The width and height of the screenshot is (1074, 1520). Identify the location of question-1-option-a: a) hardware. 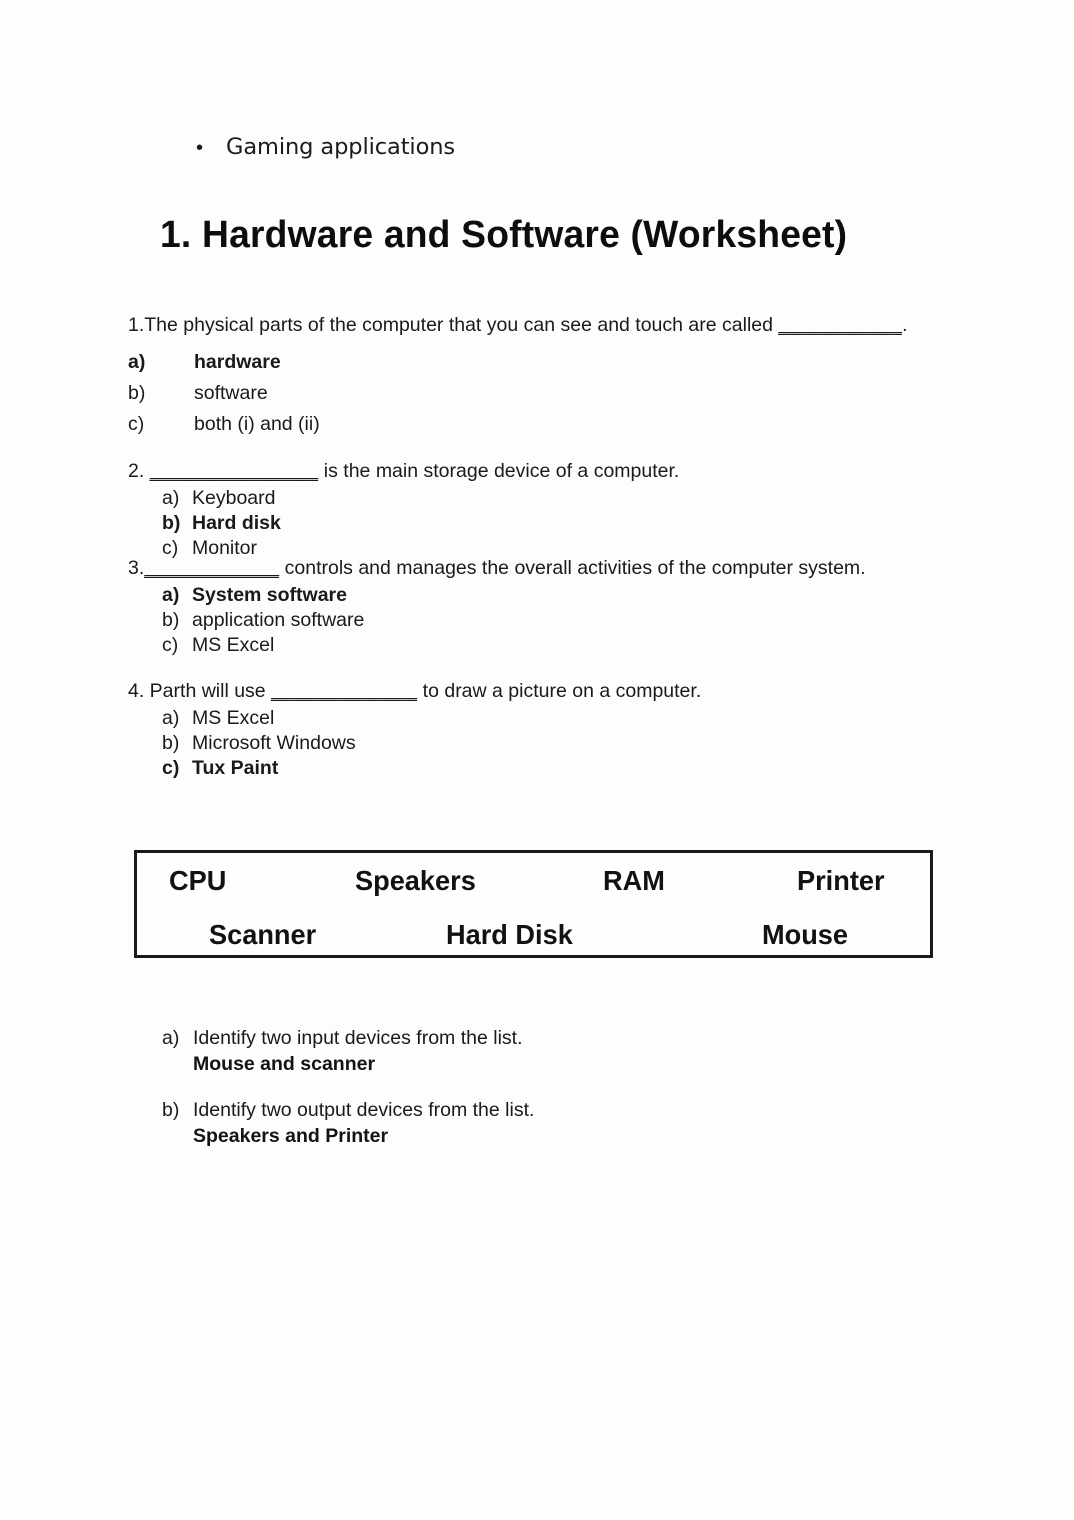
(568, 362).